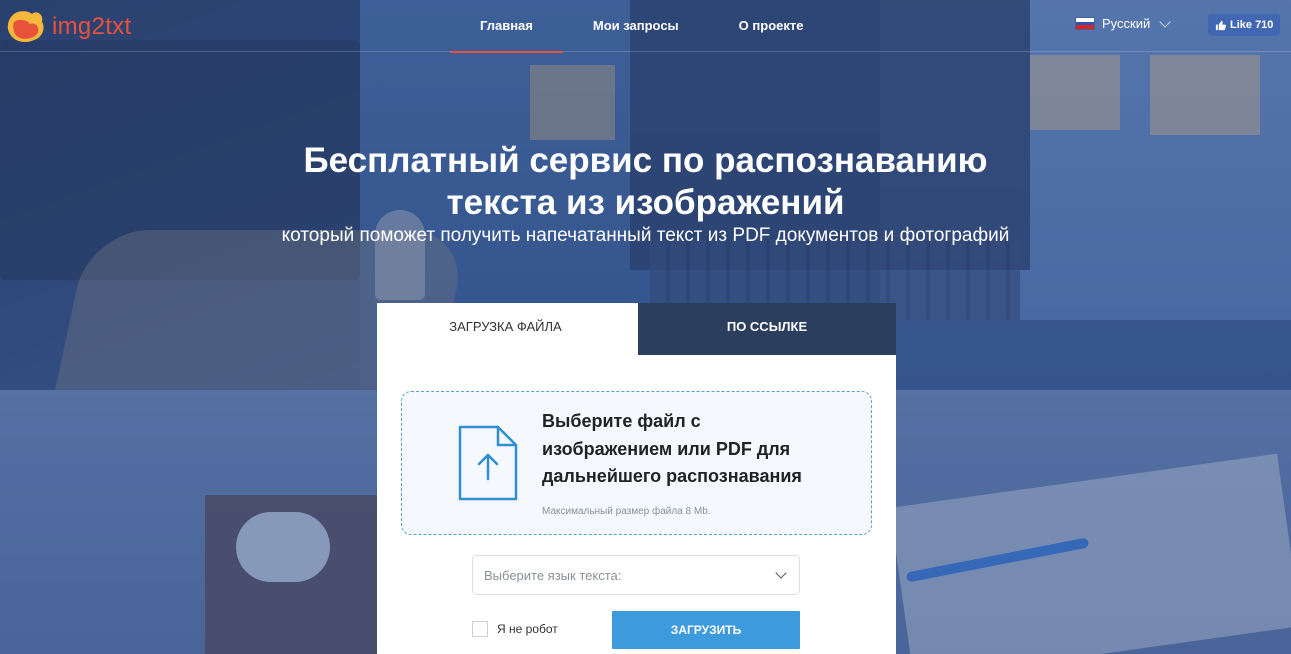 The image size is (1291, 654). What do you see at coordinates (27, 27) in the screenshot?
I see `logo-icon` at bounding box center [27, 27].